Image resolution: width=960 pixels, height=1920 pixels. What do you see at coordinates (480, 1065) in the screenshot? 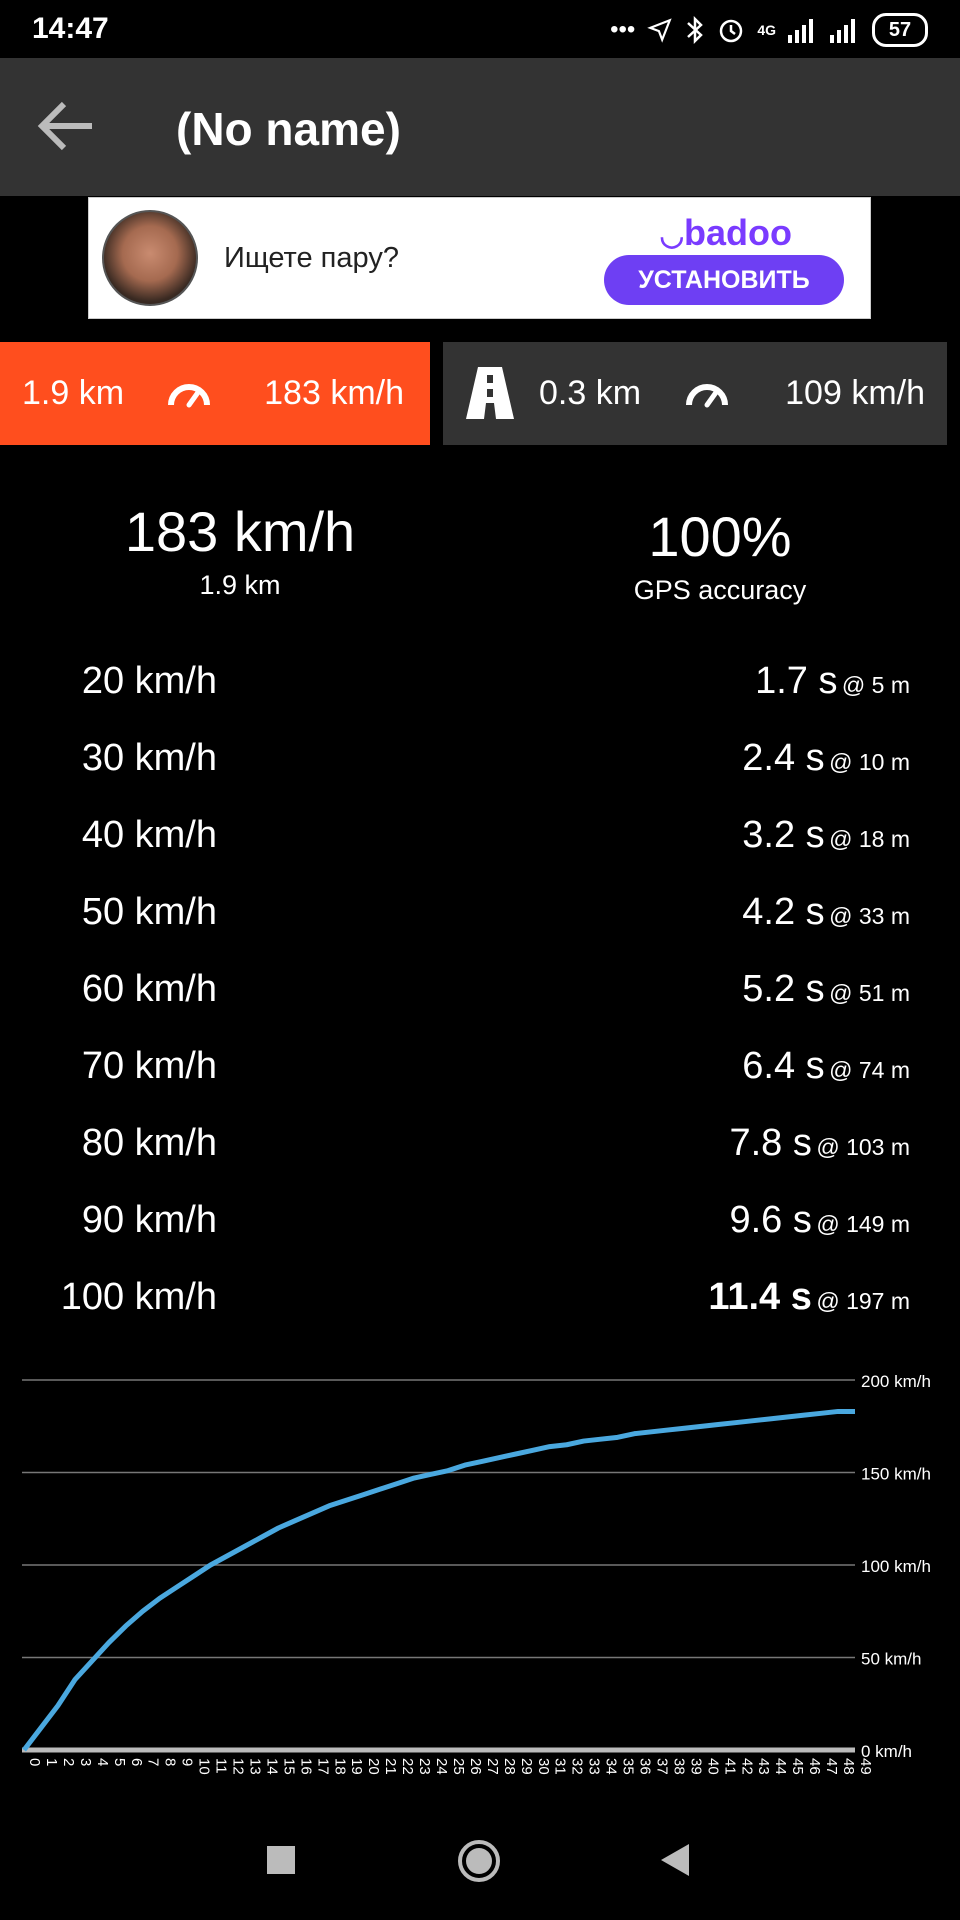
I see `split-row: 70 km/h 6.4 s @ 74 m` at bounding box center [480, 1065].